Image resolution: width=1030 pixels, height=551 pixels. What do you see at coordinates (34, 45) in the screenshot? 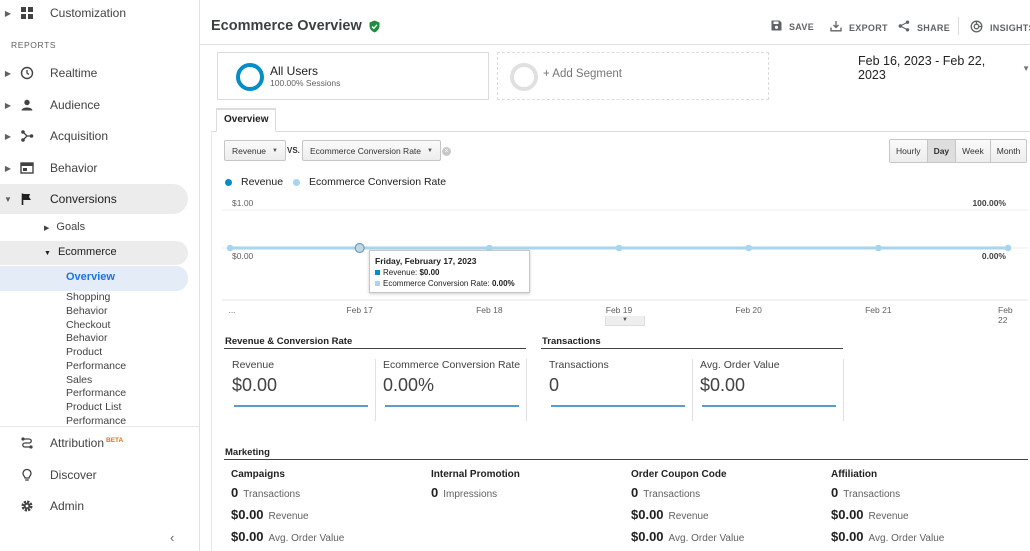
I see `reports-heading: REPORTS` at bounding box center [34, 45].